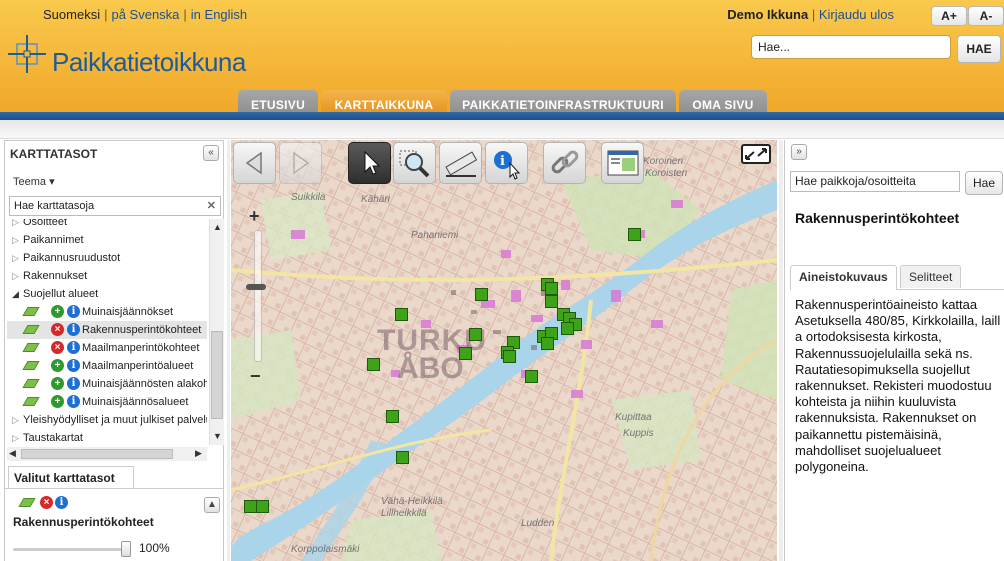 This screenshot has height=561, width=1004. I want to click on scroll-up-icon: ▲, so click(217, 227).